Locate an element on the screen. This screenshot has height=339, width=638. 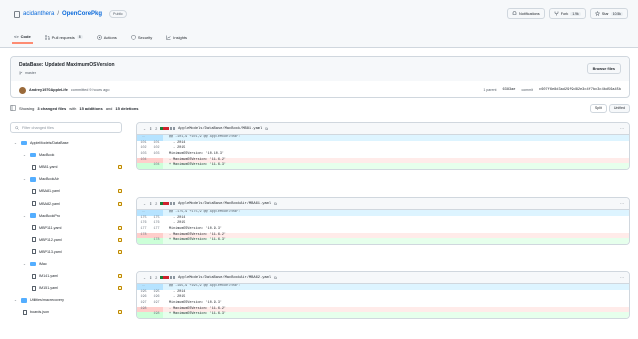
star-button: Star 10.5k is located at coordinates (608, 13).